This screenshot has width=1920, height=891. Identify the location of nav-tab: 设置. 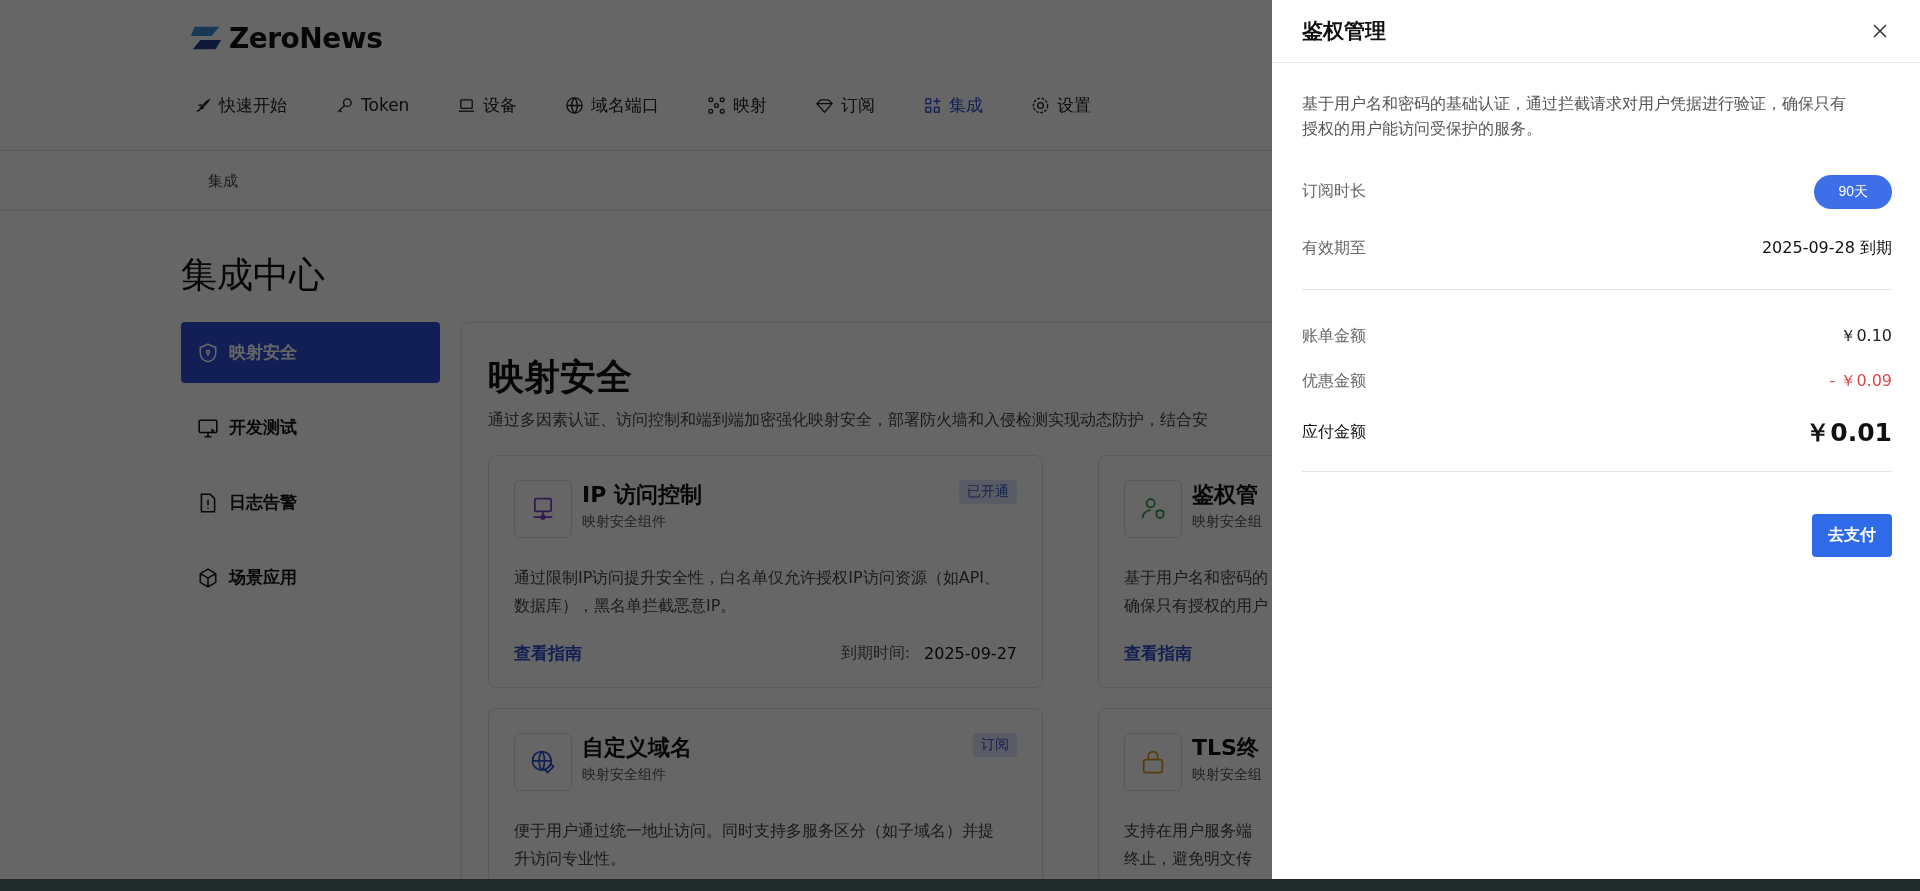
(1061, 105).